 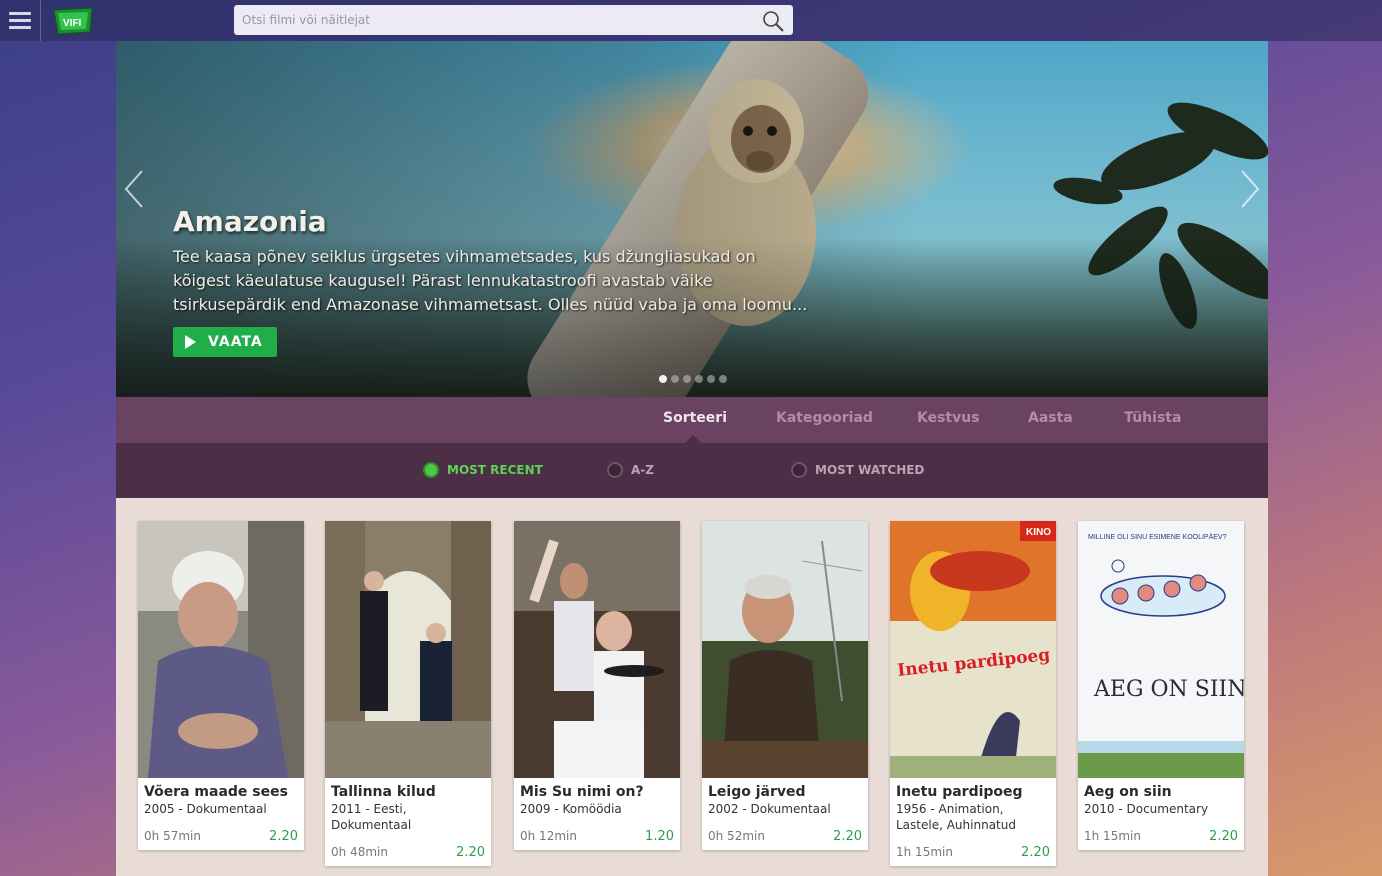 I want to click on movie-meta: 2002 - Dokumentaal, so click(x=769, y=809).